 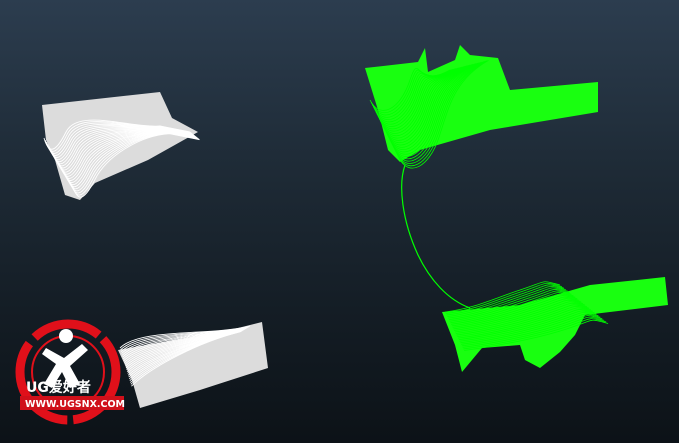 I want to click on green-surface-lower, so click(x=555, y=324).